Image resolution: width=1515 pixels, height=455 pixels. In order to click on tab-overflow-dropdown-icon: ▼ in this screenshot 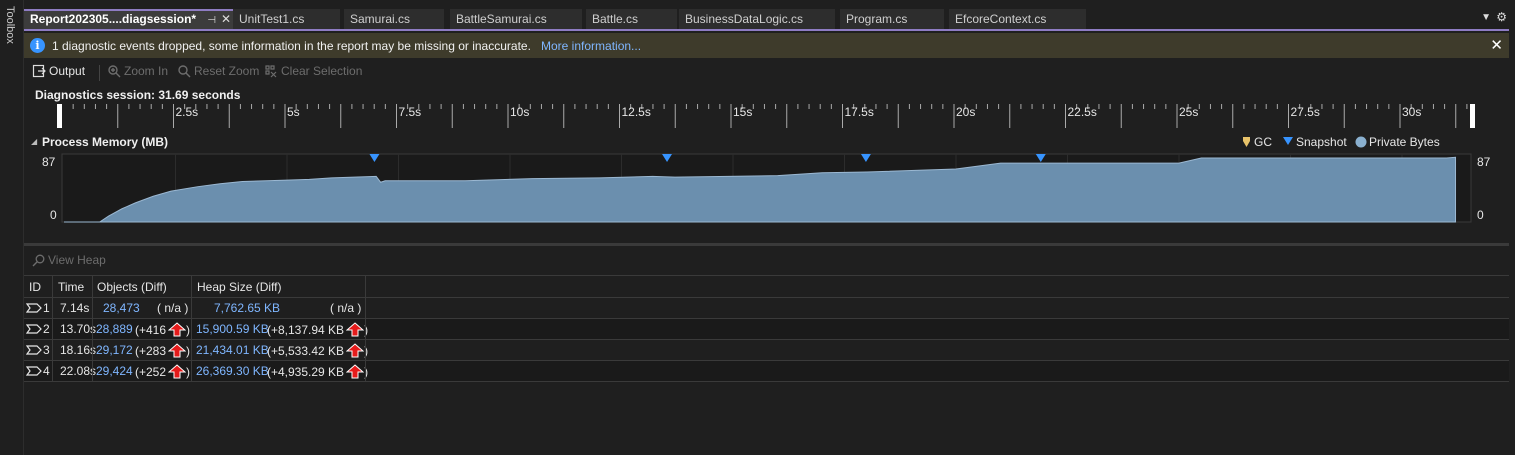, I will do `click(1486, 17)`.